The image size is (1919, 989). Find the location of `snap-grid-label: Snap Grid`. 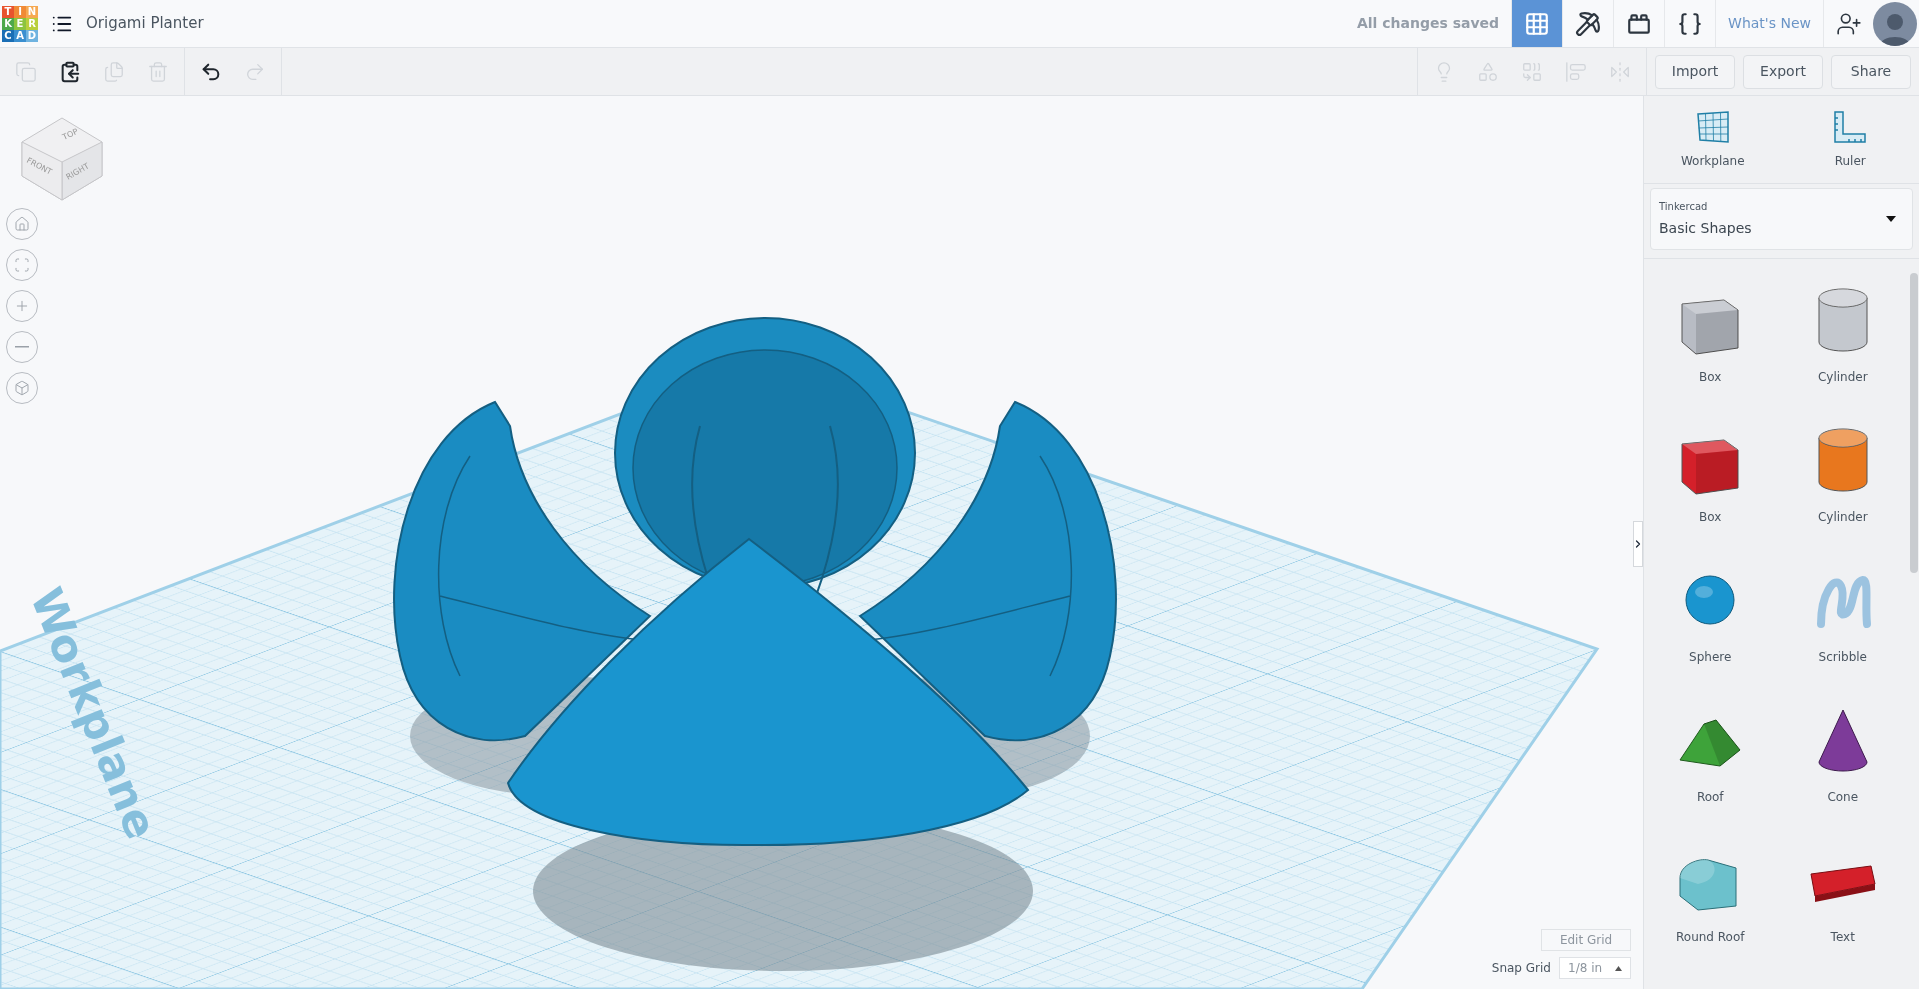

snap-grid-label: Snap Grid is located at coordinates (1521, 968).